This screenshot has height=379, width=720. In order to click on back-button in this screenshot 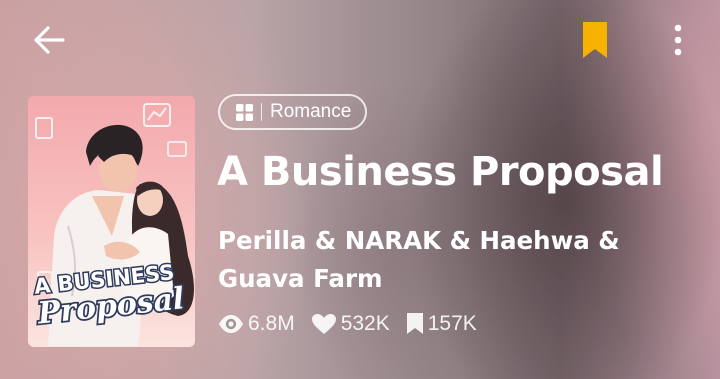, I will do `click(49, 40)`.